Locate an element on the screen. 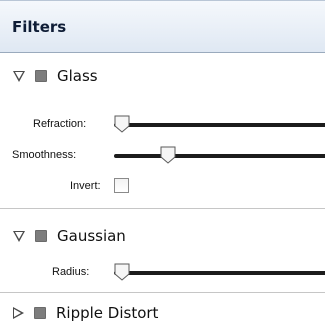  panel-title: Filters is located at coordinates (39, 26).